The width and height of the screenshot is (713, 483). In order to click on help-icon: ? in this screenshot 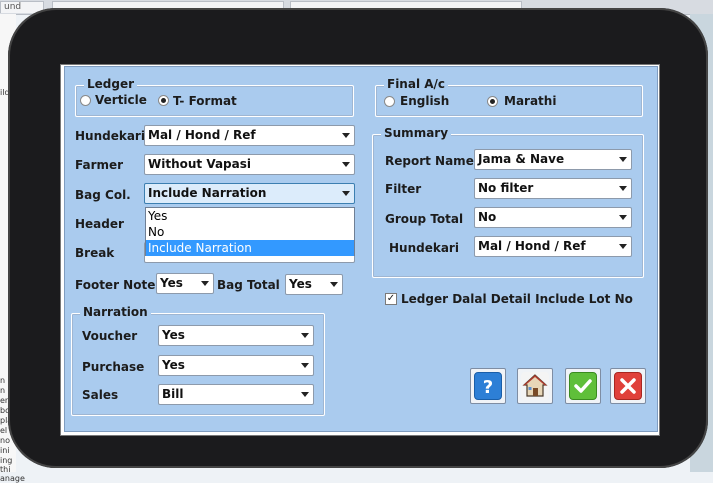, I will do `click(488, 386)`.